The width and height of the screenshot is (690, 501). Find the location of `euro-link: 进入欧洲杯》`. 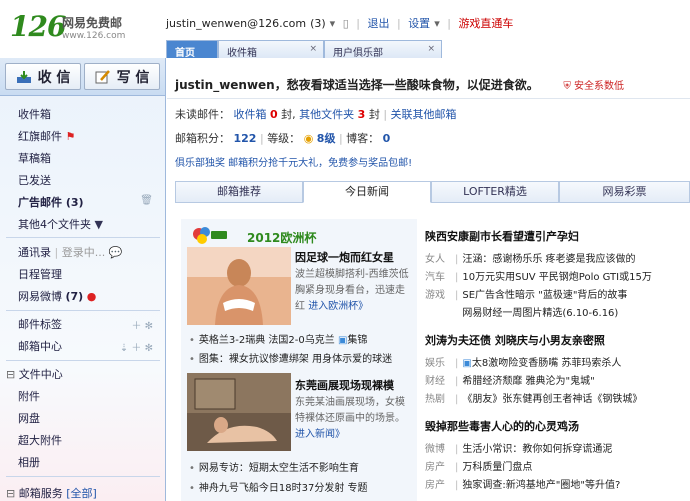

euro-link: 进入欧洲杯》 is located at coordinates (338, 306).